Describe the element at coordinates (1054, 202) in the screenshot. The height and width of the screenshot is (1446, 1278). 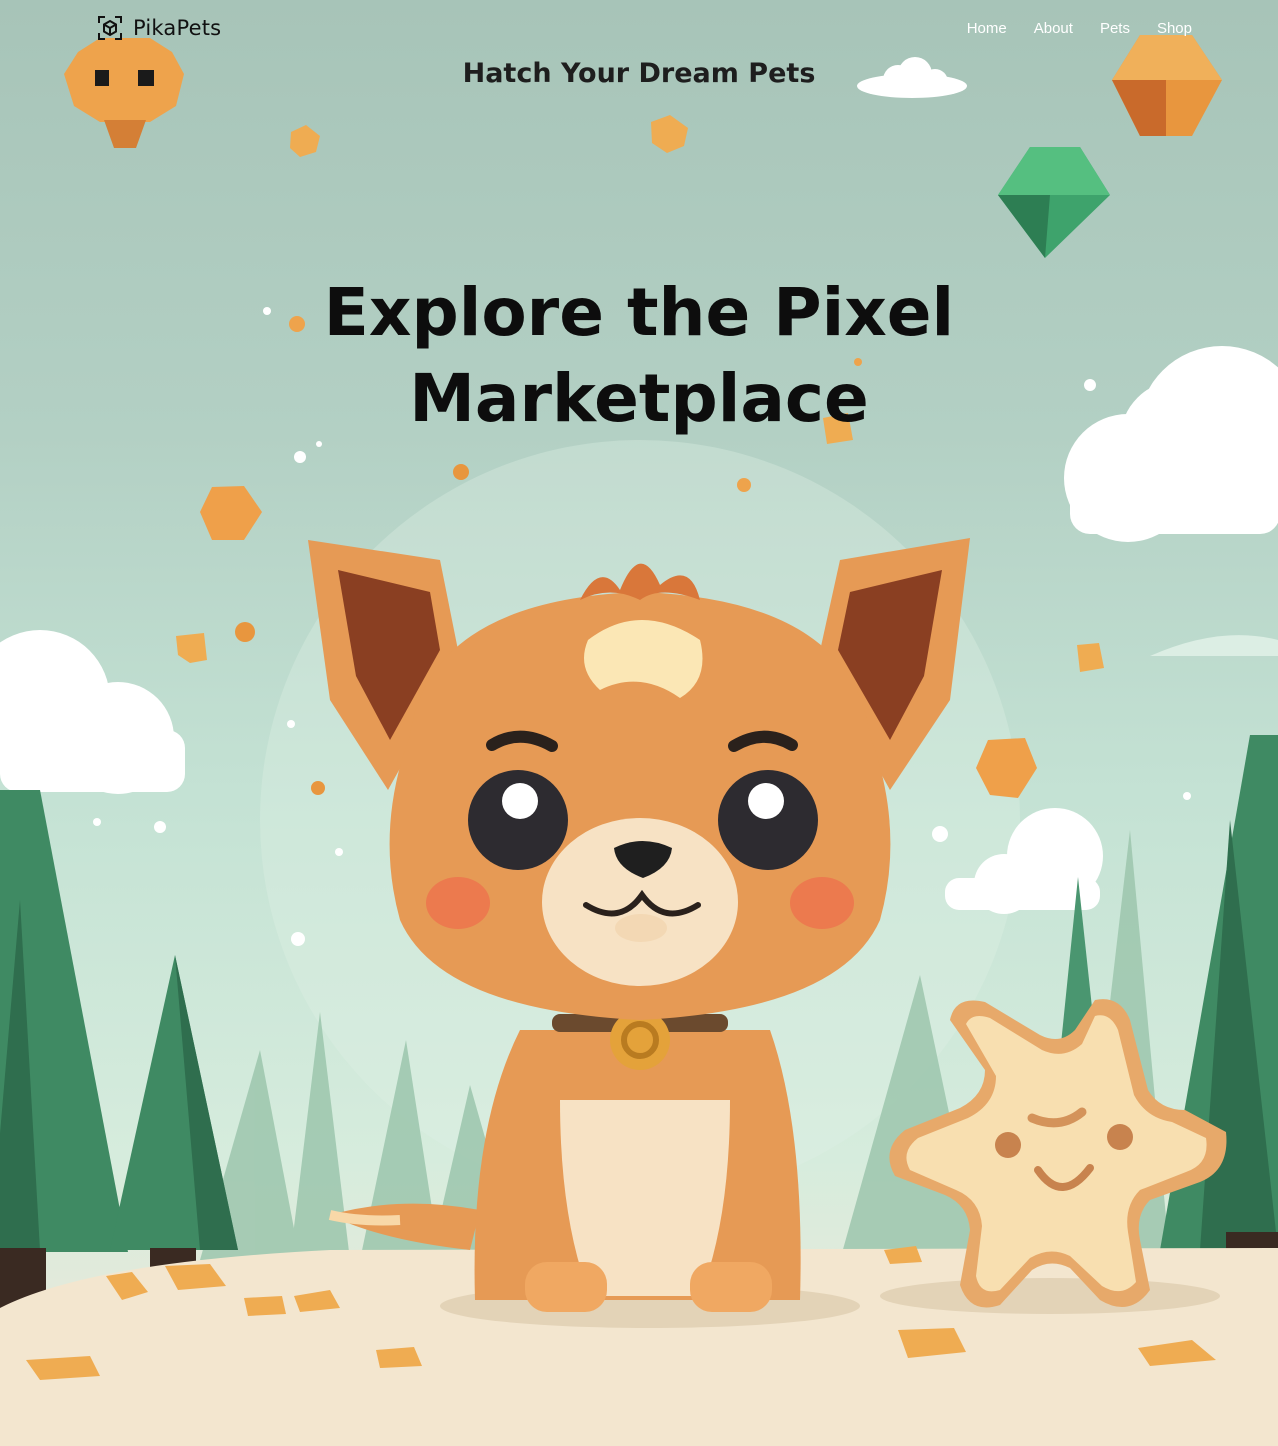
I see `green-gem-icon` at that location.